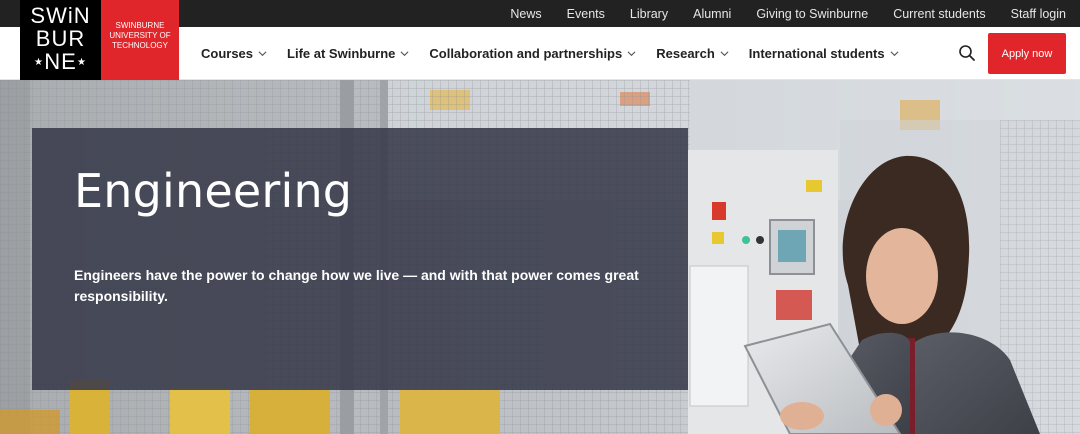  What do you see at coordinates (812, 14) in the screenshot?
I see `utility-link-giving: Giving to Swinburne` at bounding box center [812, 14].